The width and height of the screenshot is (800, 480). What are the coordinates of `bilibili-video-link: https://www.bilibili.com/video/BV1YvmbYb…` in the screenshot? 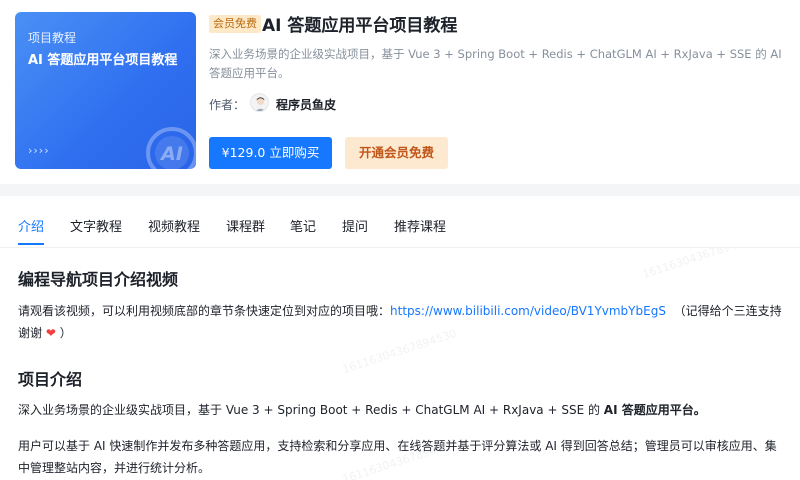 It's located at (528, 311).